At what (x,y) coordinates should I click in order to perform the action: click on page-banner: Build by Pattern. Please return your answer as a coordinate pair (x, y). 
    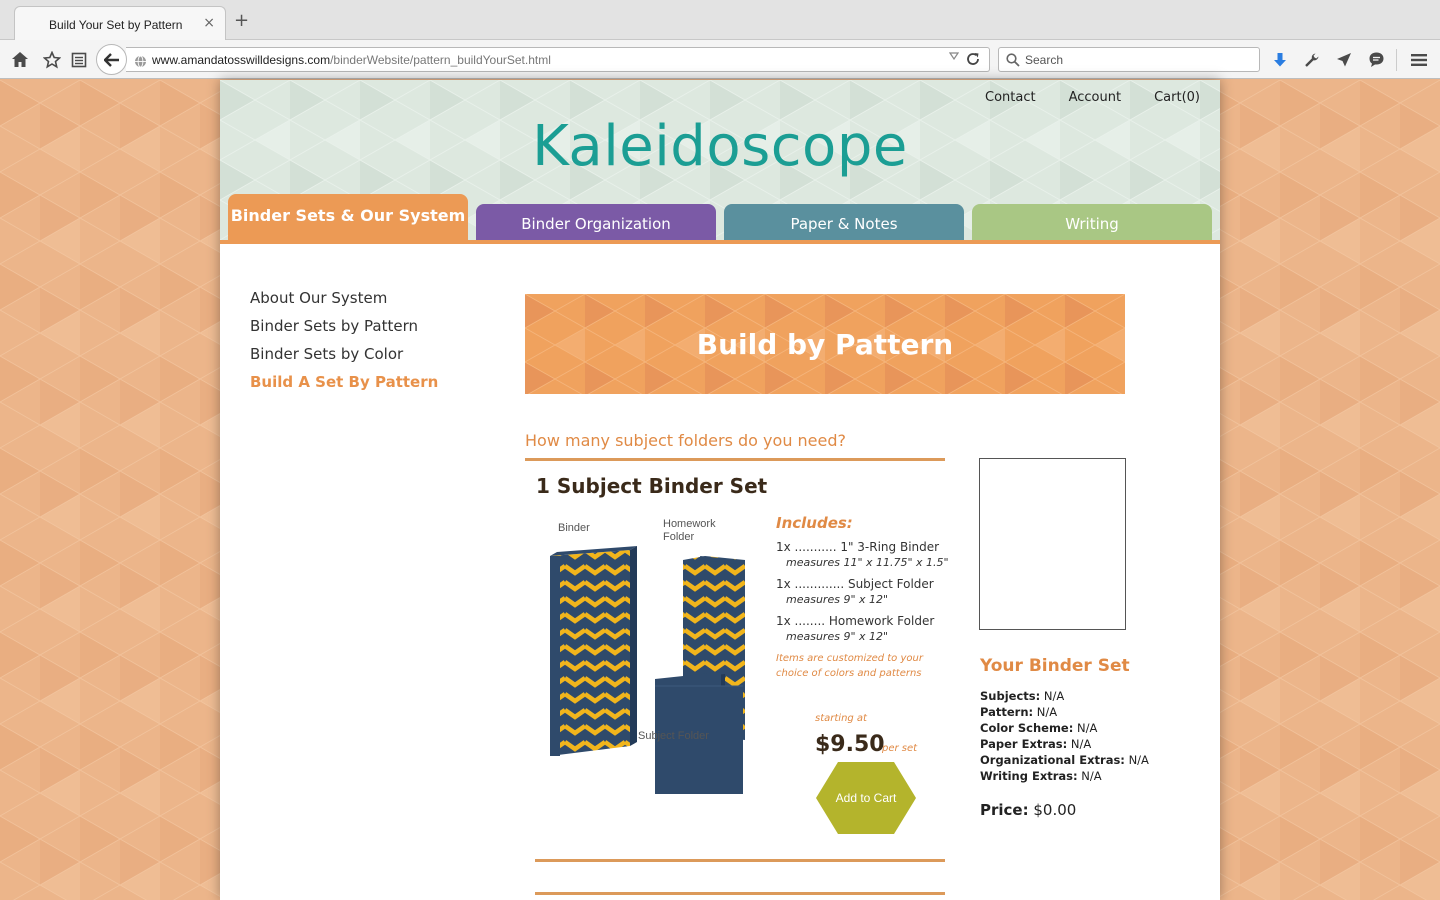
    Looking at the image, I should click on (825, 344).